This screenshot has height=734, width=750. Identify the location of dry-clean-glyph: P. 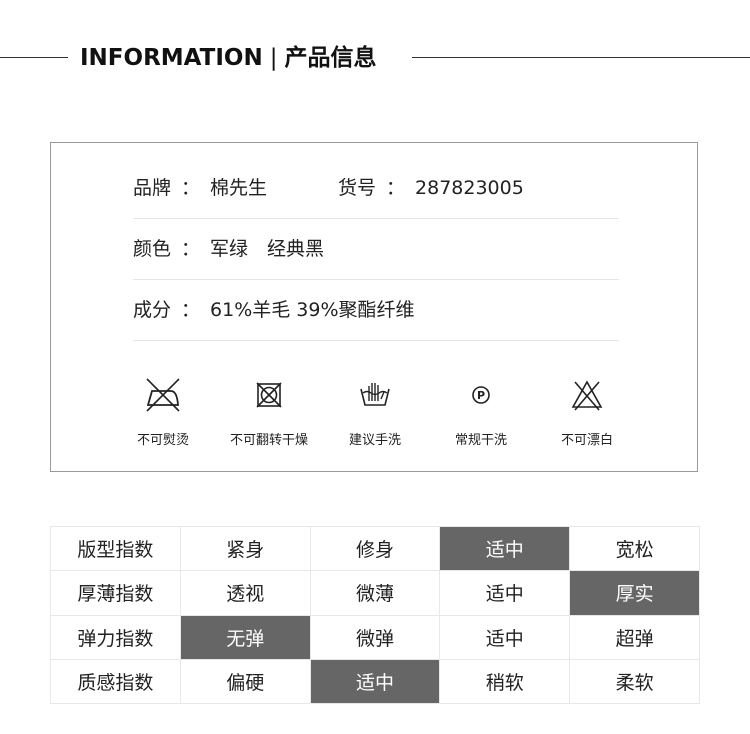
(481, 395).